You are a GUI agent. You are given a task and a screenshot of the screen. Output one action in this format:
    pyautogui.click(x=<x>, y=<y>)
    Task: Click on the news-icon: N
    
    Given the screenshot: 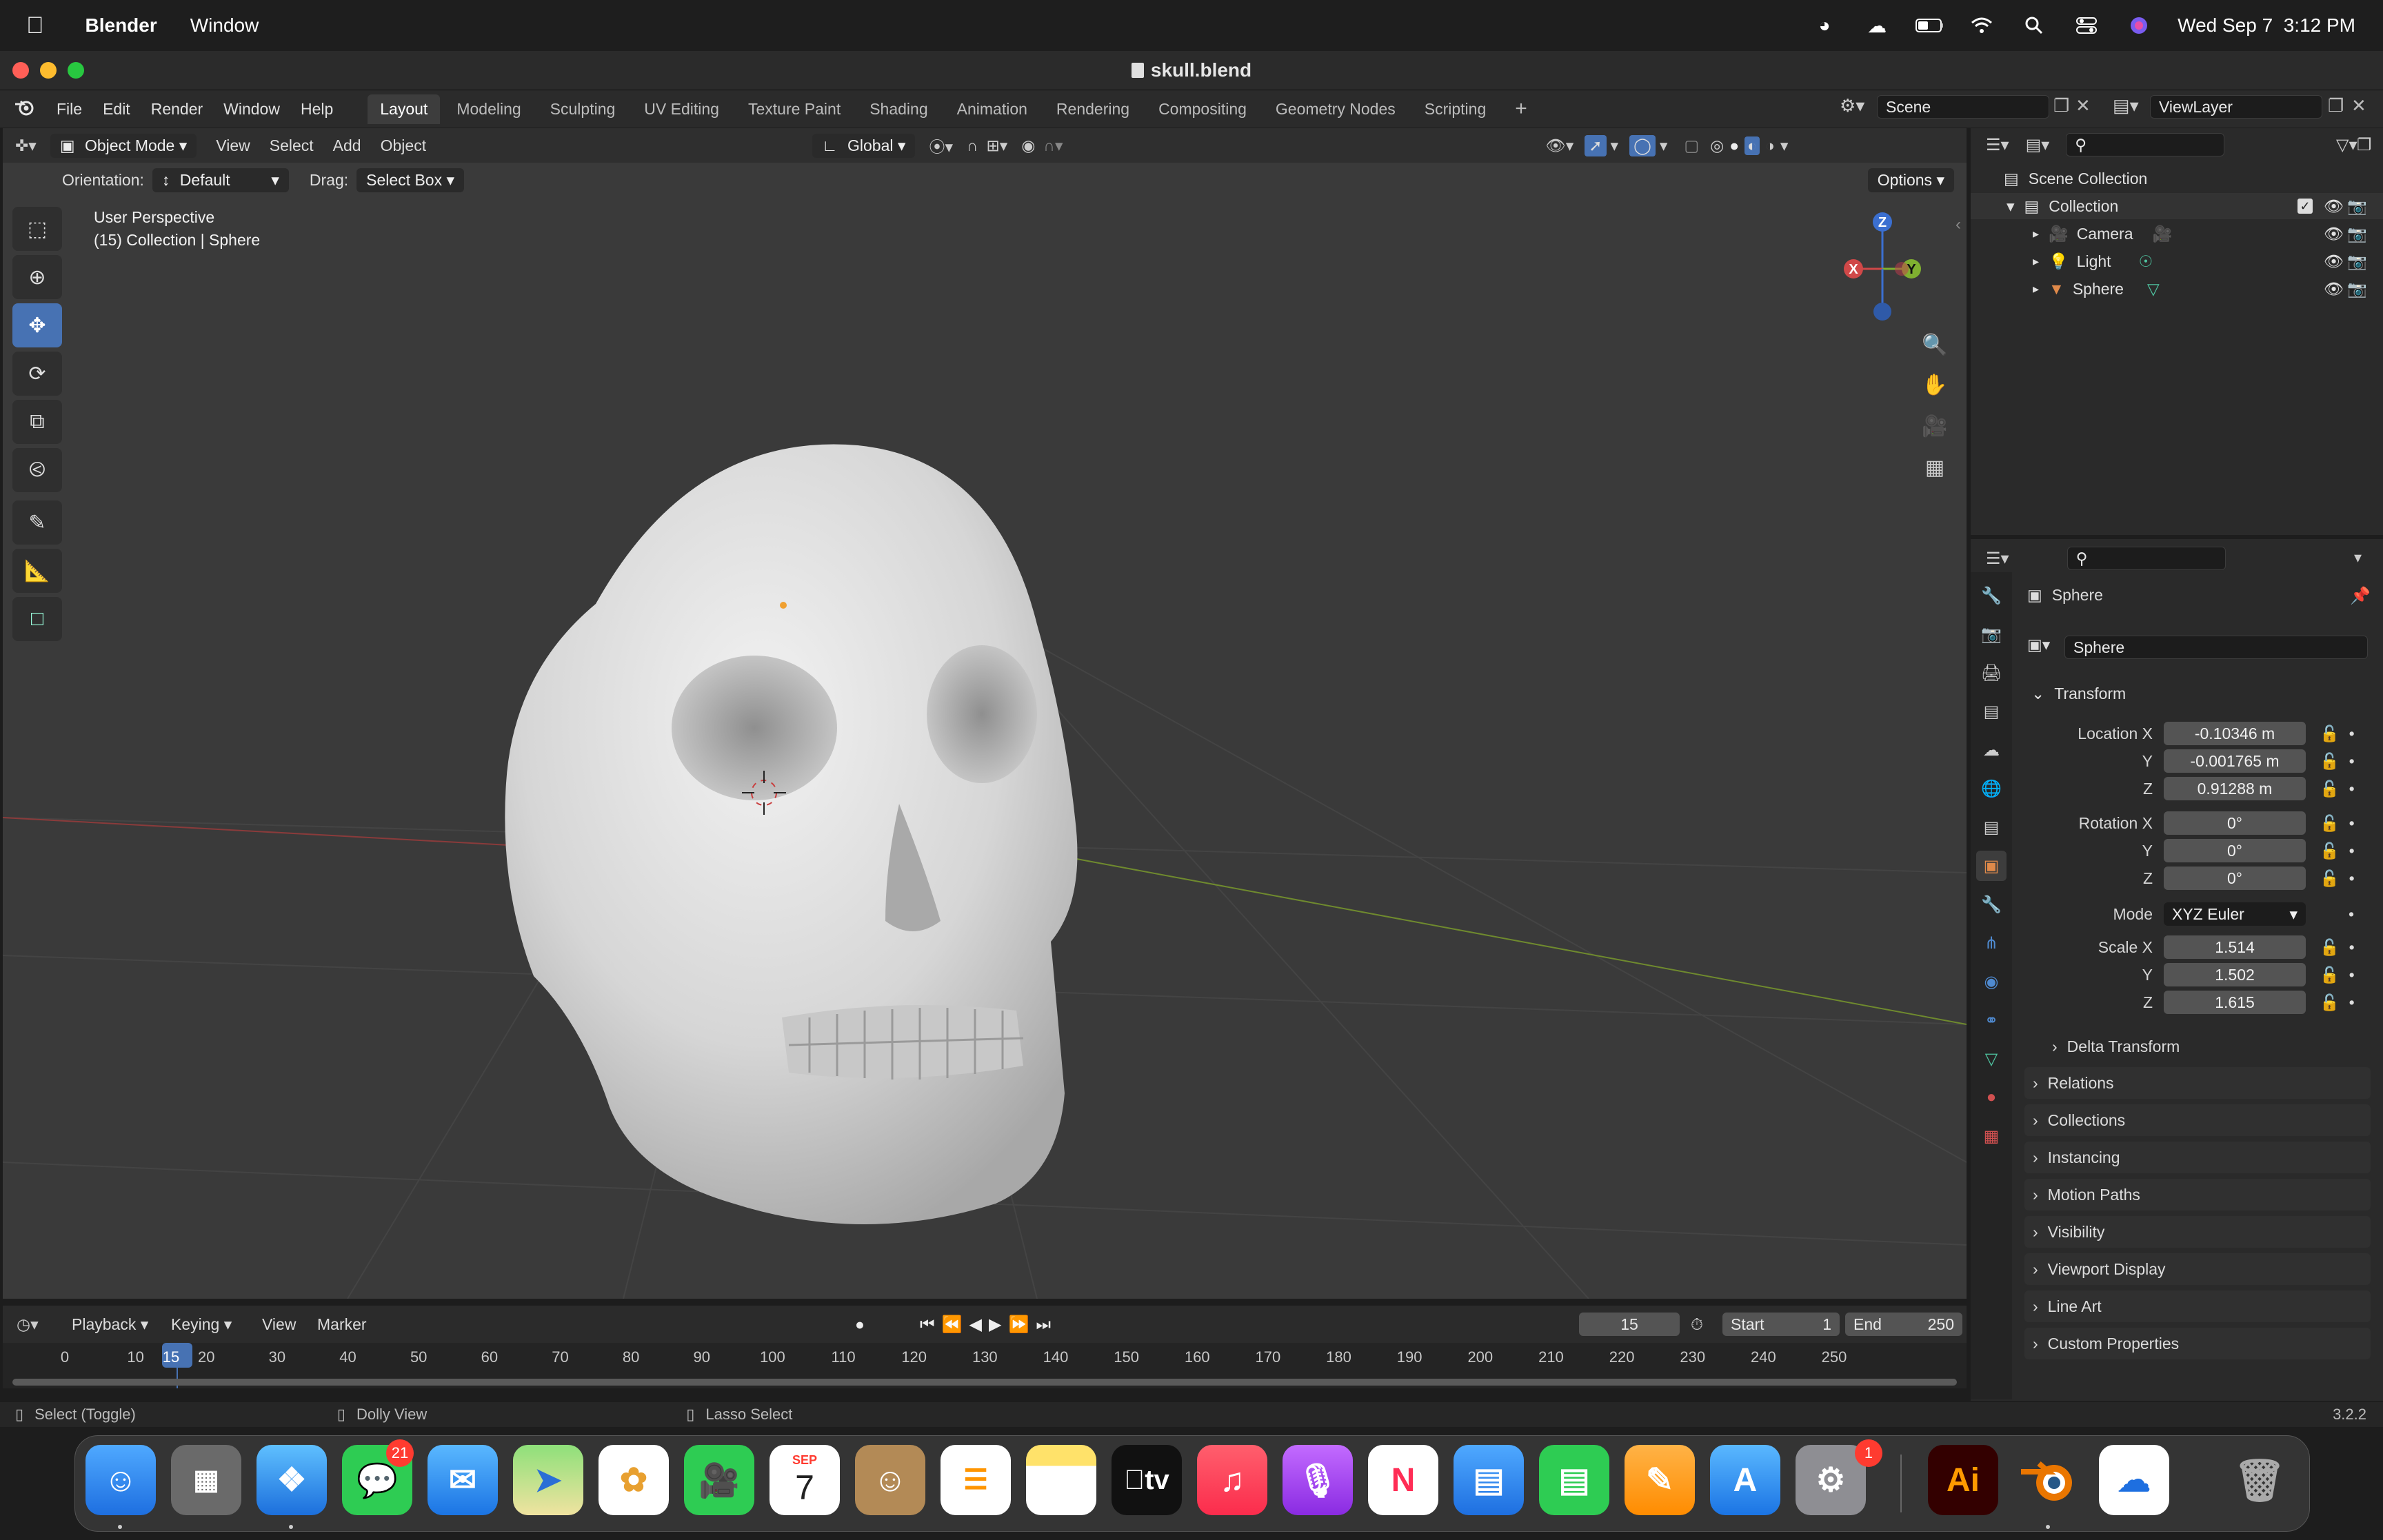 What is the action you would take?
    pyautogui.click(x=1403, y=1480)
    